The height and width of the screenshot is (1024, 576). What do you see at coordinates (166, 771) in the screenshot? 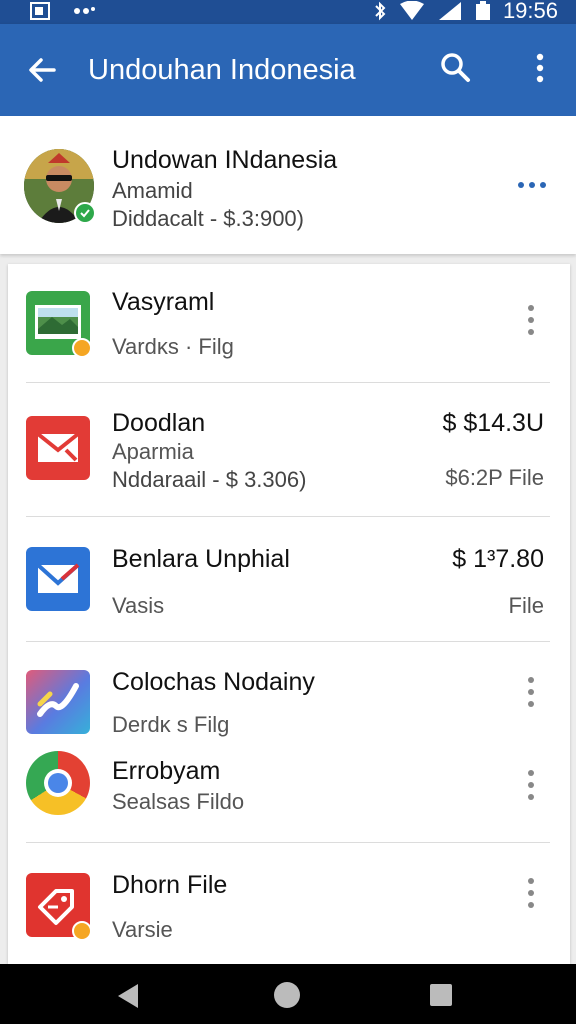
I see `item-title: Errobyam` at bounding box center [166, 771].